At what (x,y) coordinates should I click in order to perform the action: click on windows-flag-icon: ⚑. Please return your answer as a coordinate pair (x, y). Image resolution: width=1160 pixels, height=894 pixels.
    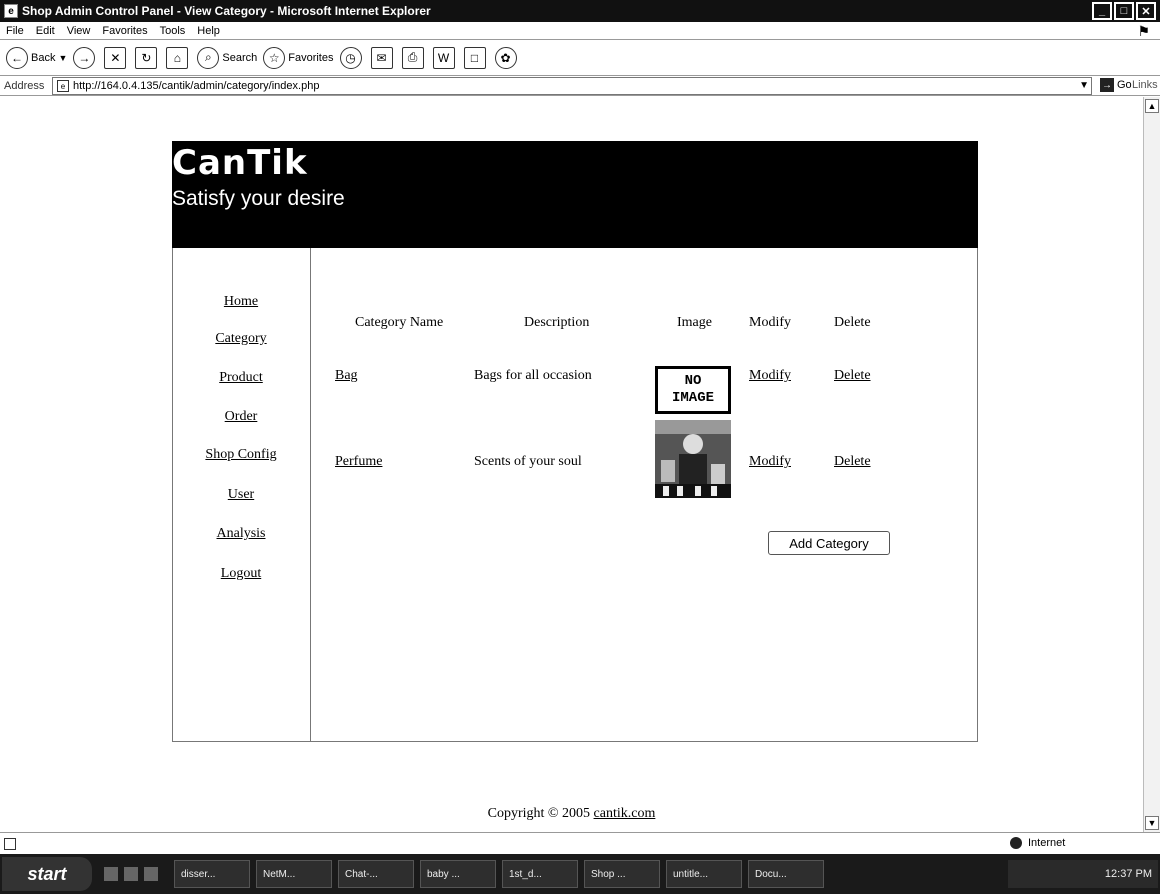
    Looking at the image, I should click on (1143, 31).